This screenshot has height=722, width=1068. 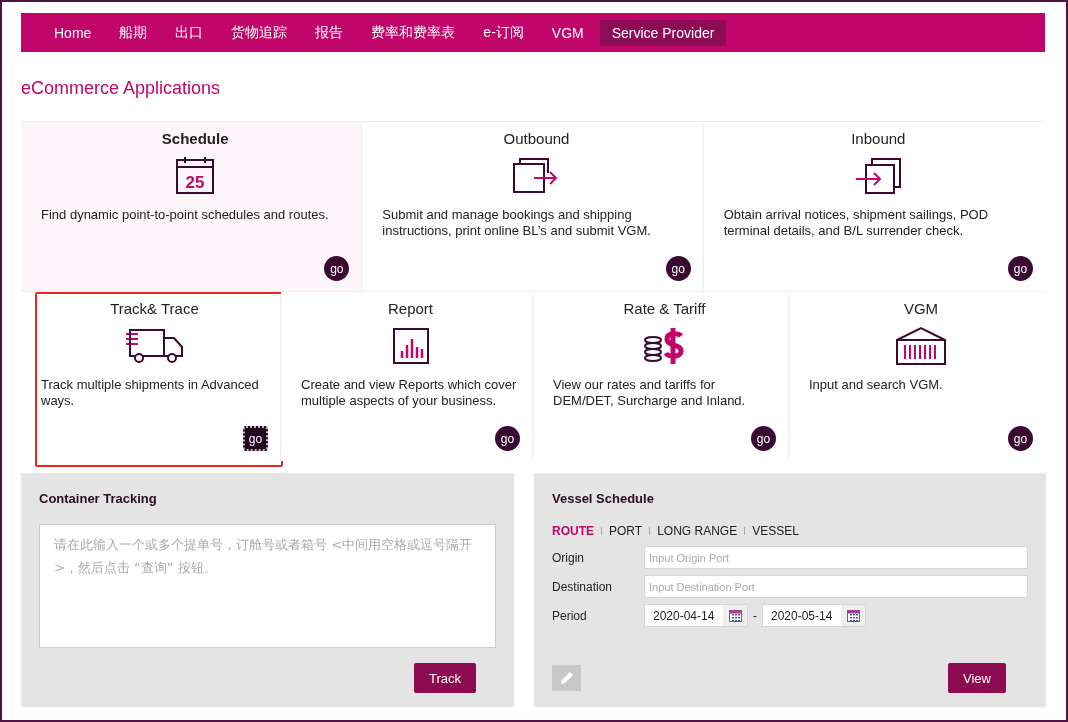 What do you see at coordinates (566, 678) in the screenshot?
I see `pencil-icon` at bounding box center [566, 678].